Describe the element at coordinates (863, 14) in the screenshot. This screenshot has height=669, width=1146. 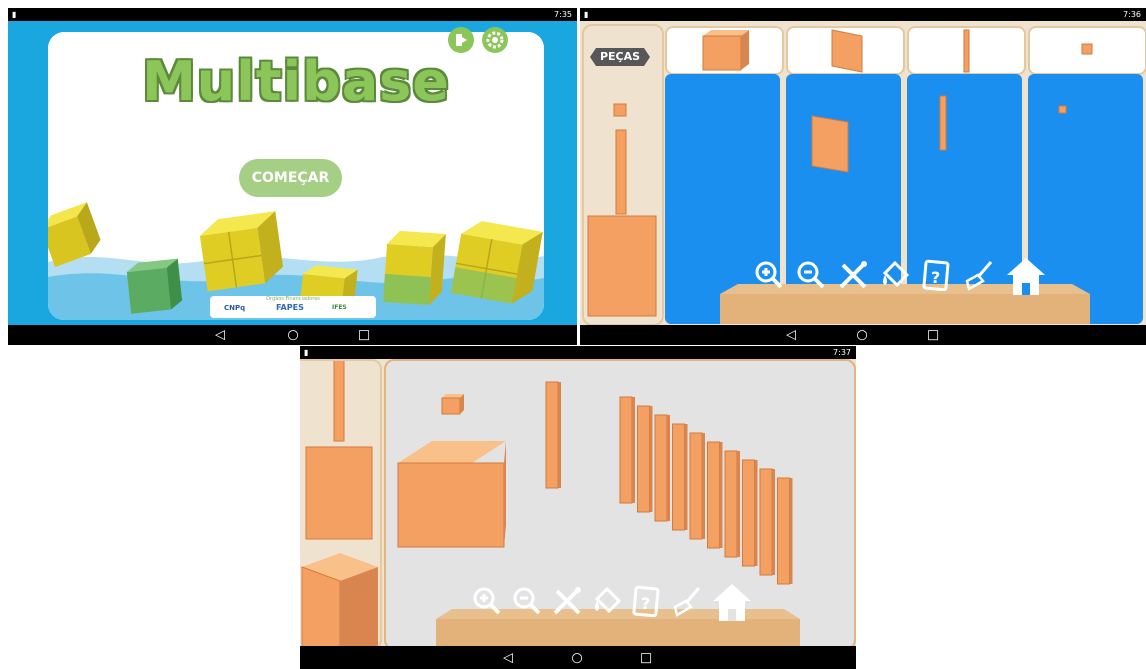
I see `status-bar: ▮ 7:36` at that location.